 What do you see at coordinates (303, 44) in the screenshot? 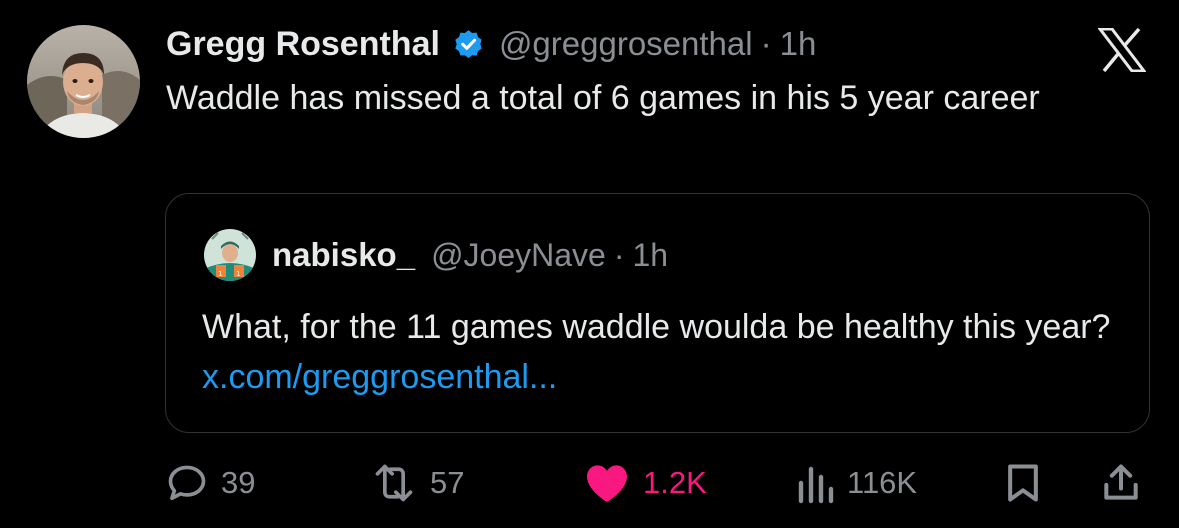
I see `author-name: Gregg Rosenthal` at bounding box center [303, 44].